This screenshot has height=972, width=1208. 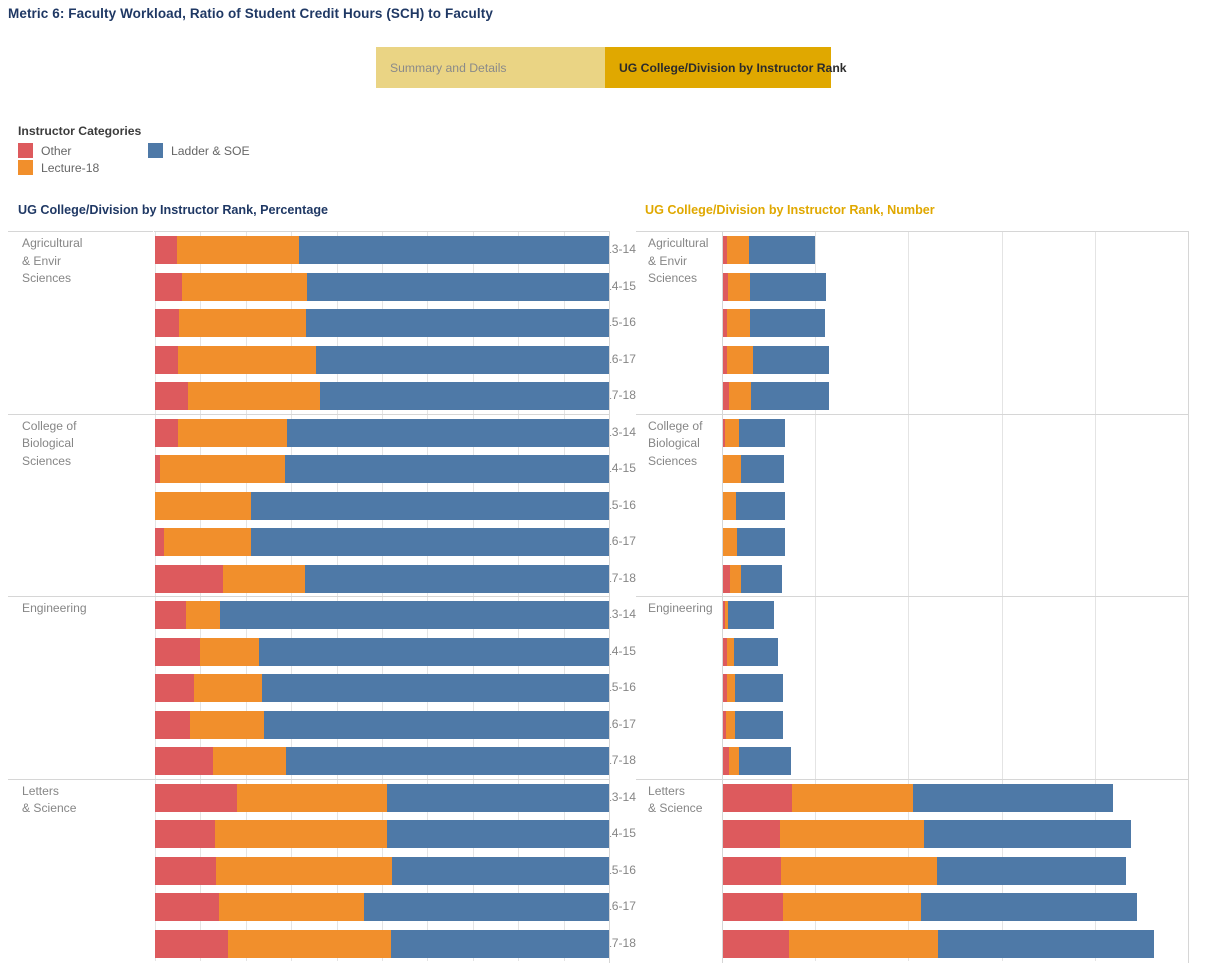 I want to click on tab-summary-and-details: Summary and Details, so click(x=490, y=67).